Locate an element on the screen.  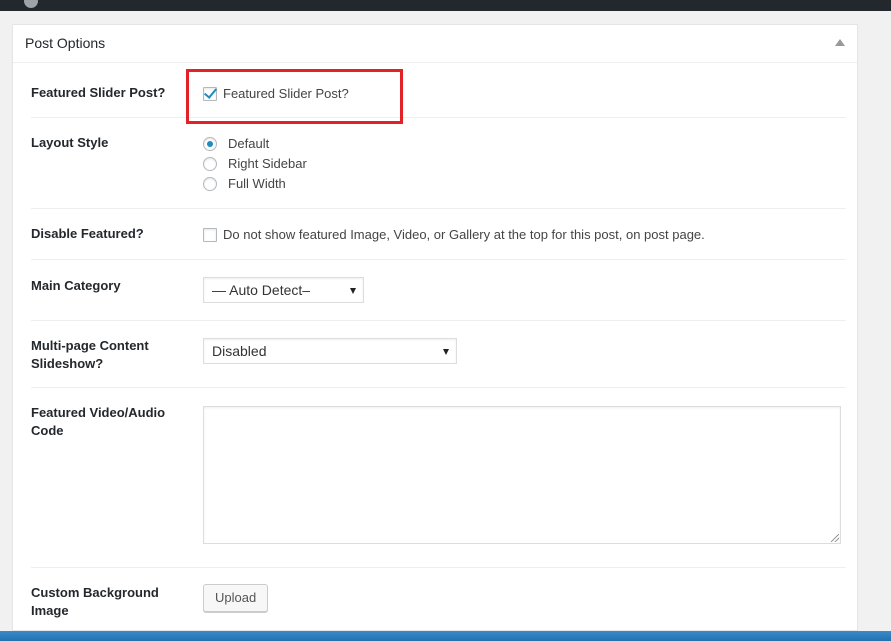
multipage-row: Multi-page Content Slideshow? Disabled is located at coordinates (438, 354).